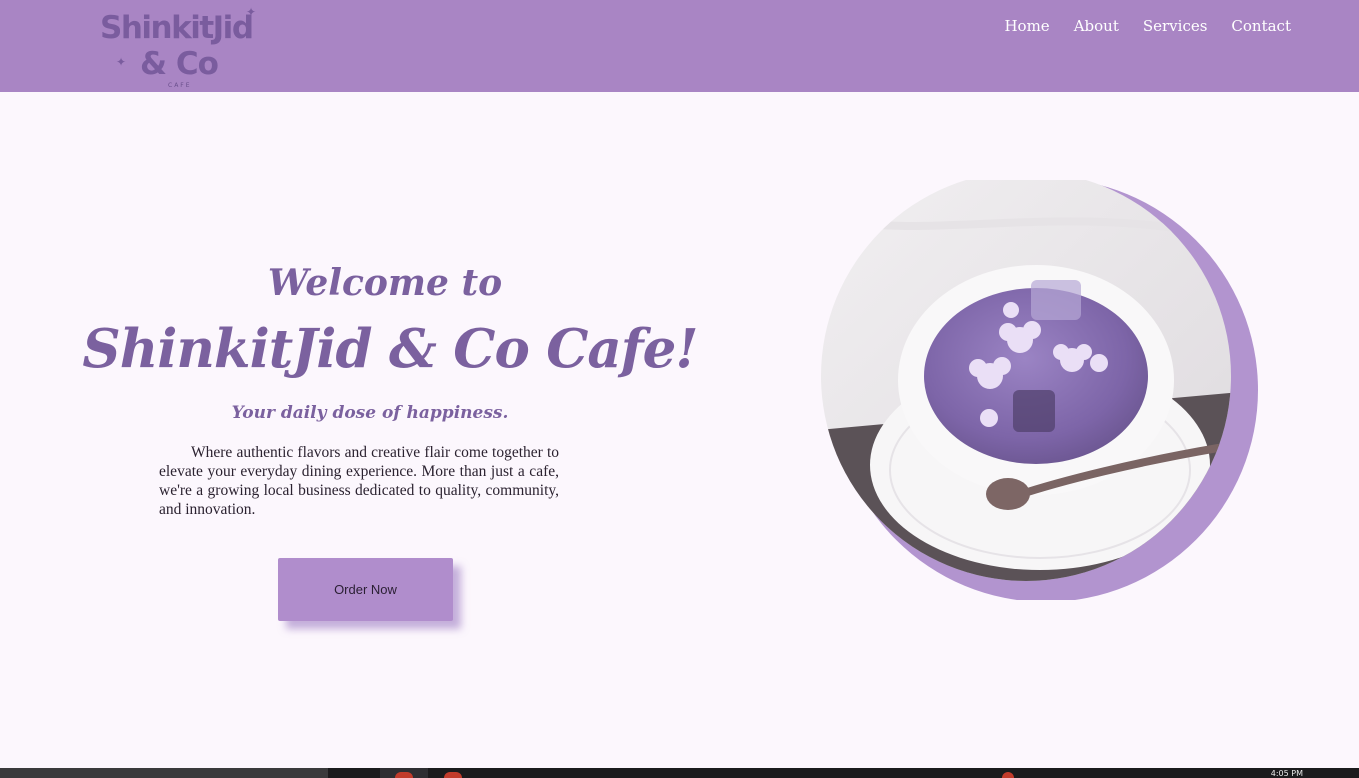  I want to click on nav-contact-link: Contact, so click(1261, 26).